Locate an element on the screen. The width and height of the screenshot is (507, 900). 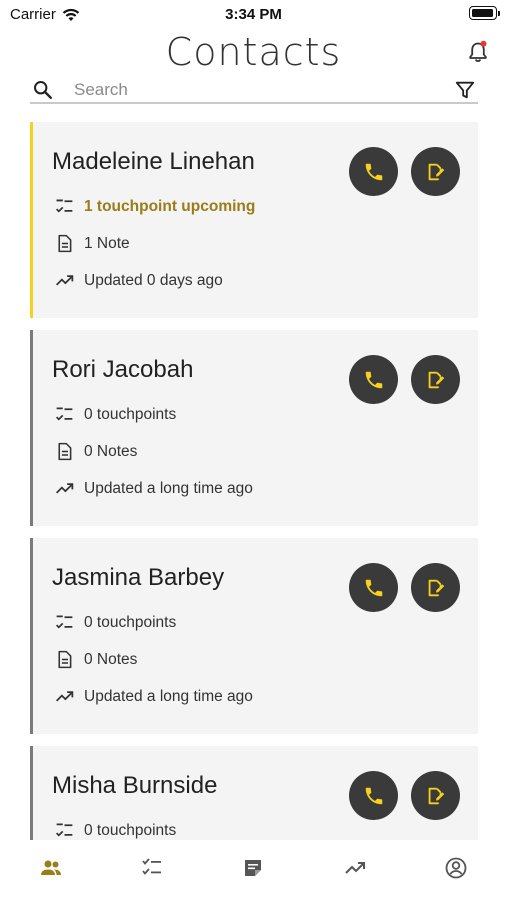
nav-account is located at coordinates (456, 868).